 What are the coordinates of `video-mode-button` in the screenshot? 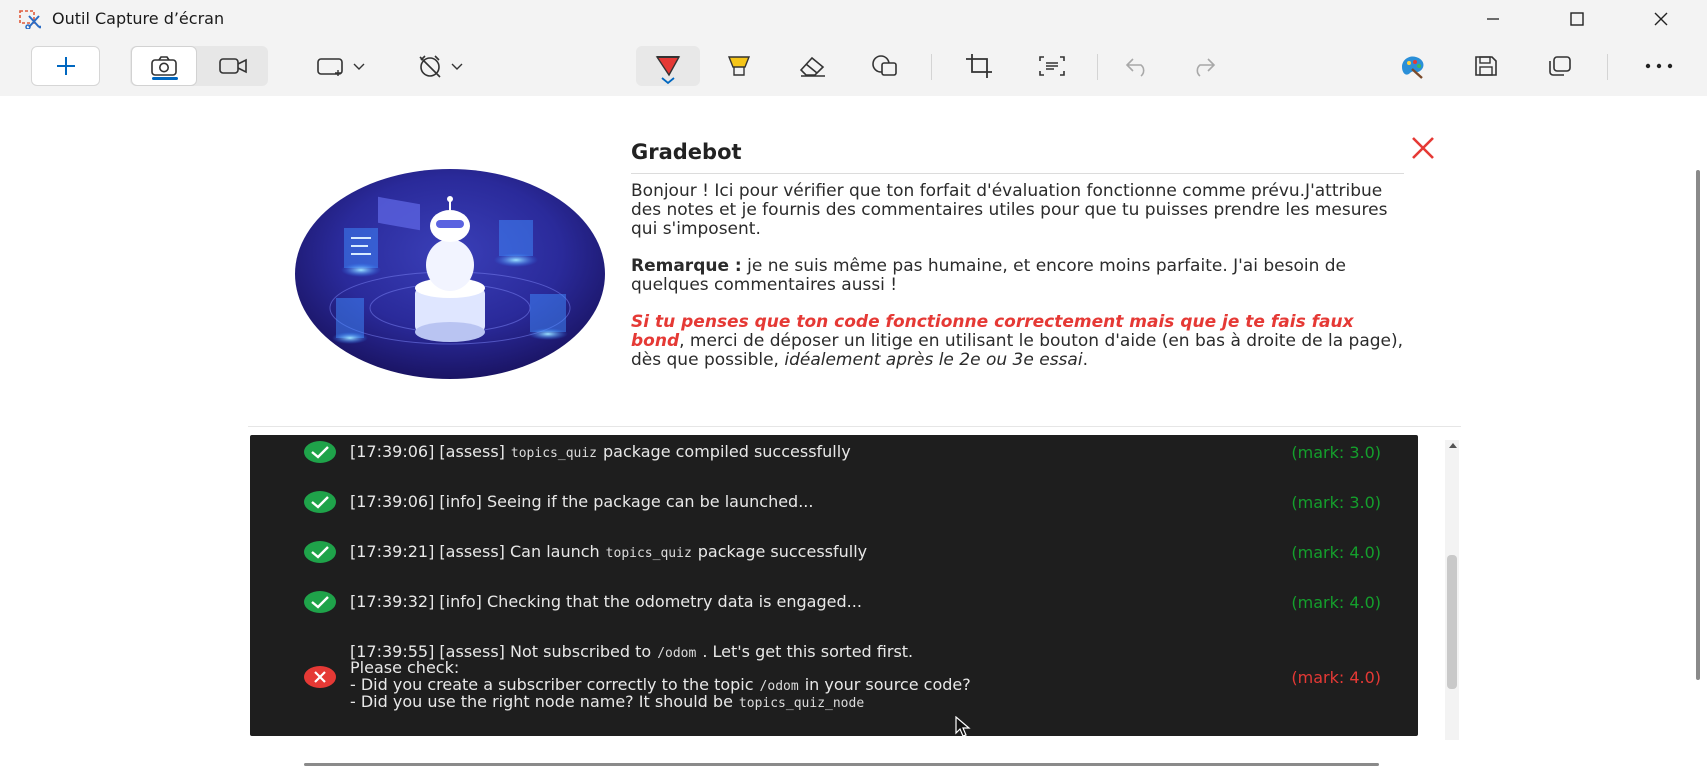 It's located at (233, 66).